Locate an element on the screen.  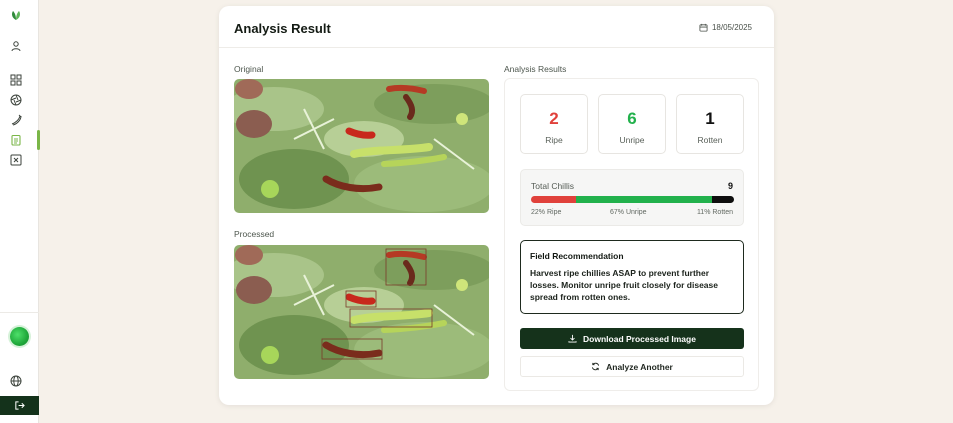
stat-value: 1 is located at coordinates (710, 118).